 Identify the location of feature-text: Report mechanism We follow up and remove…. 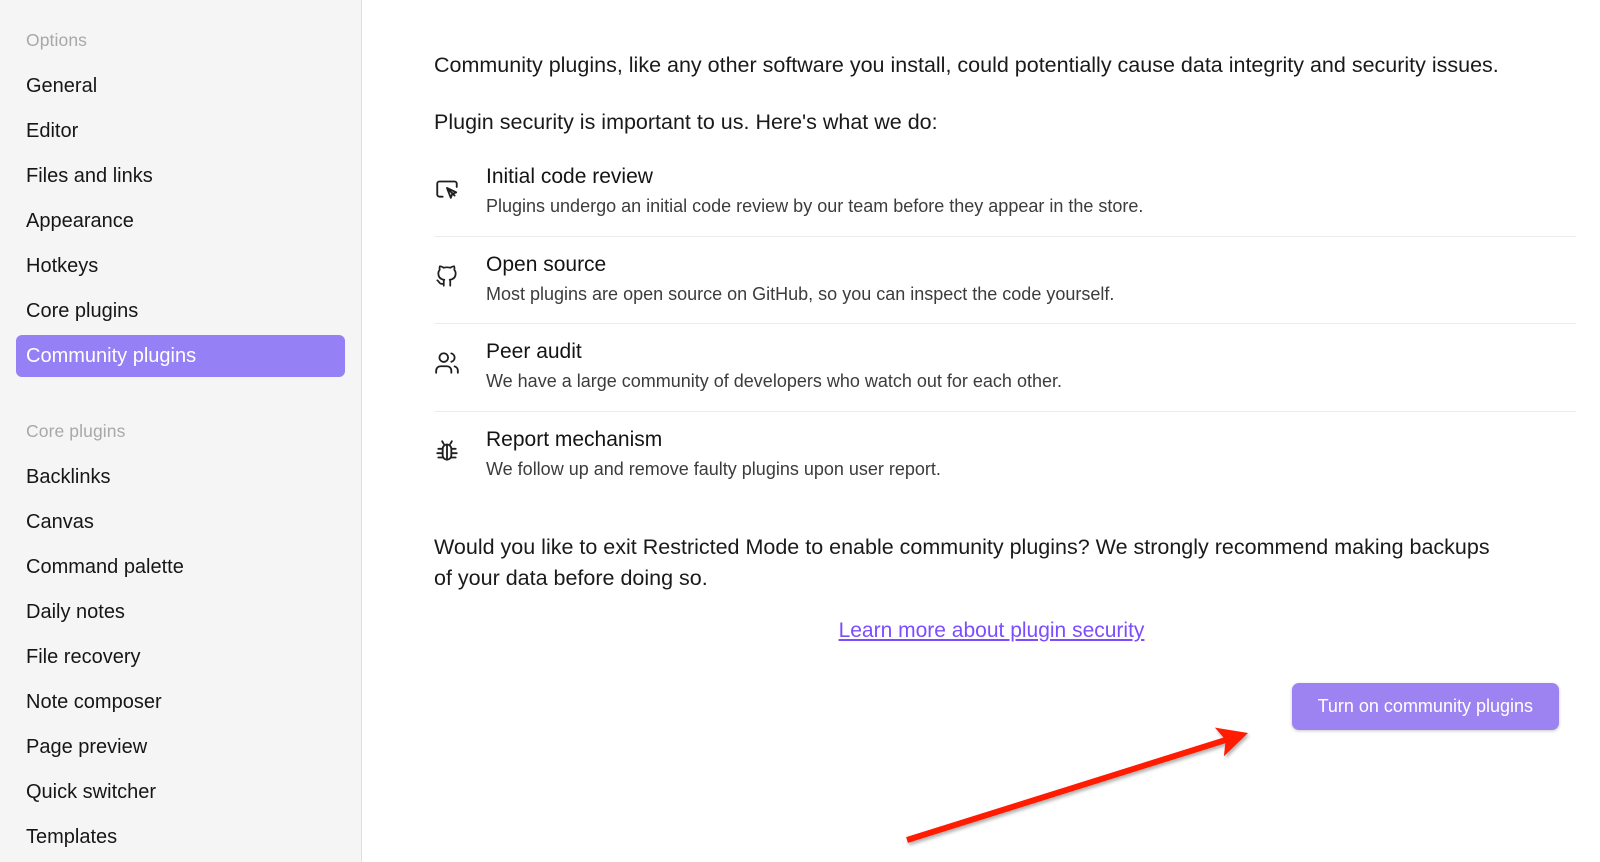
(1031, 454).